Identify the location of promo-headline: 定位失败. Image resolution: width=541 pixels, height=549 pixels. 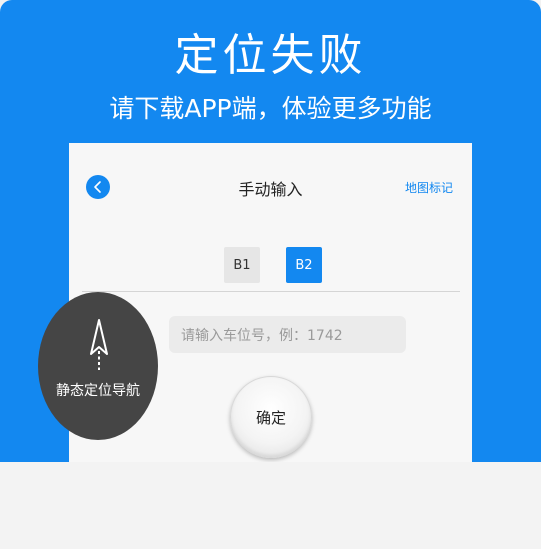
(270, 55).